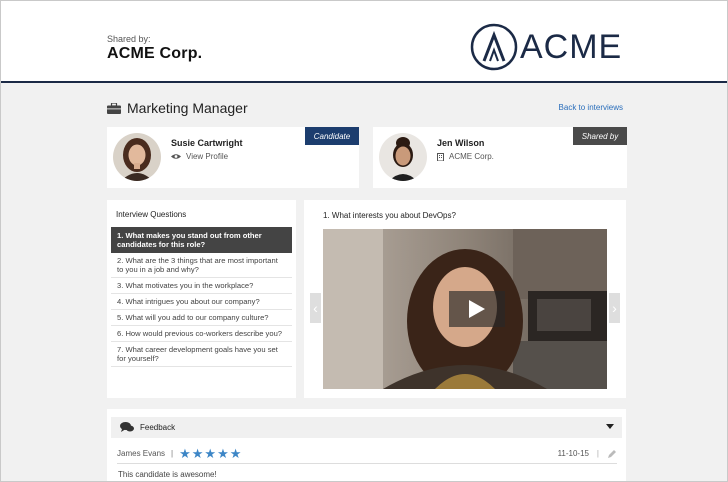  Describe the element at coordinates (233, 157) in the screenshot. I see `candidate-card: Susie Cartwright View Profile Candidate` at that location.